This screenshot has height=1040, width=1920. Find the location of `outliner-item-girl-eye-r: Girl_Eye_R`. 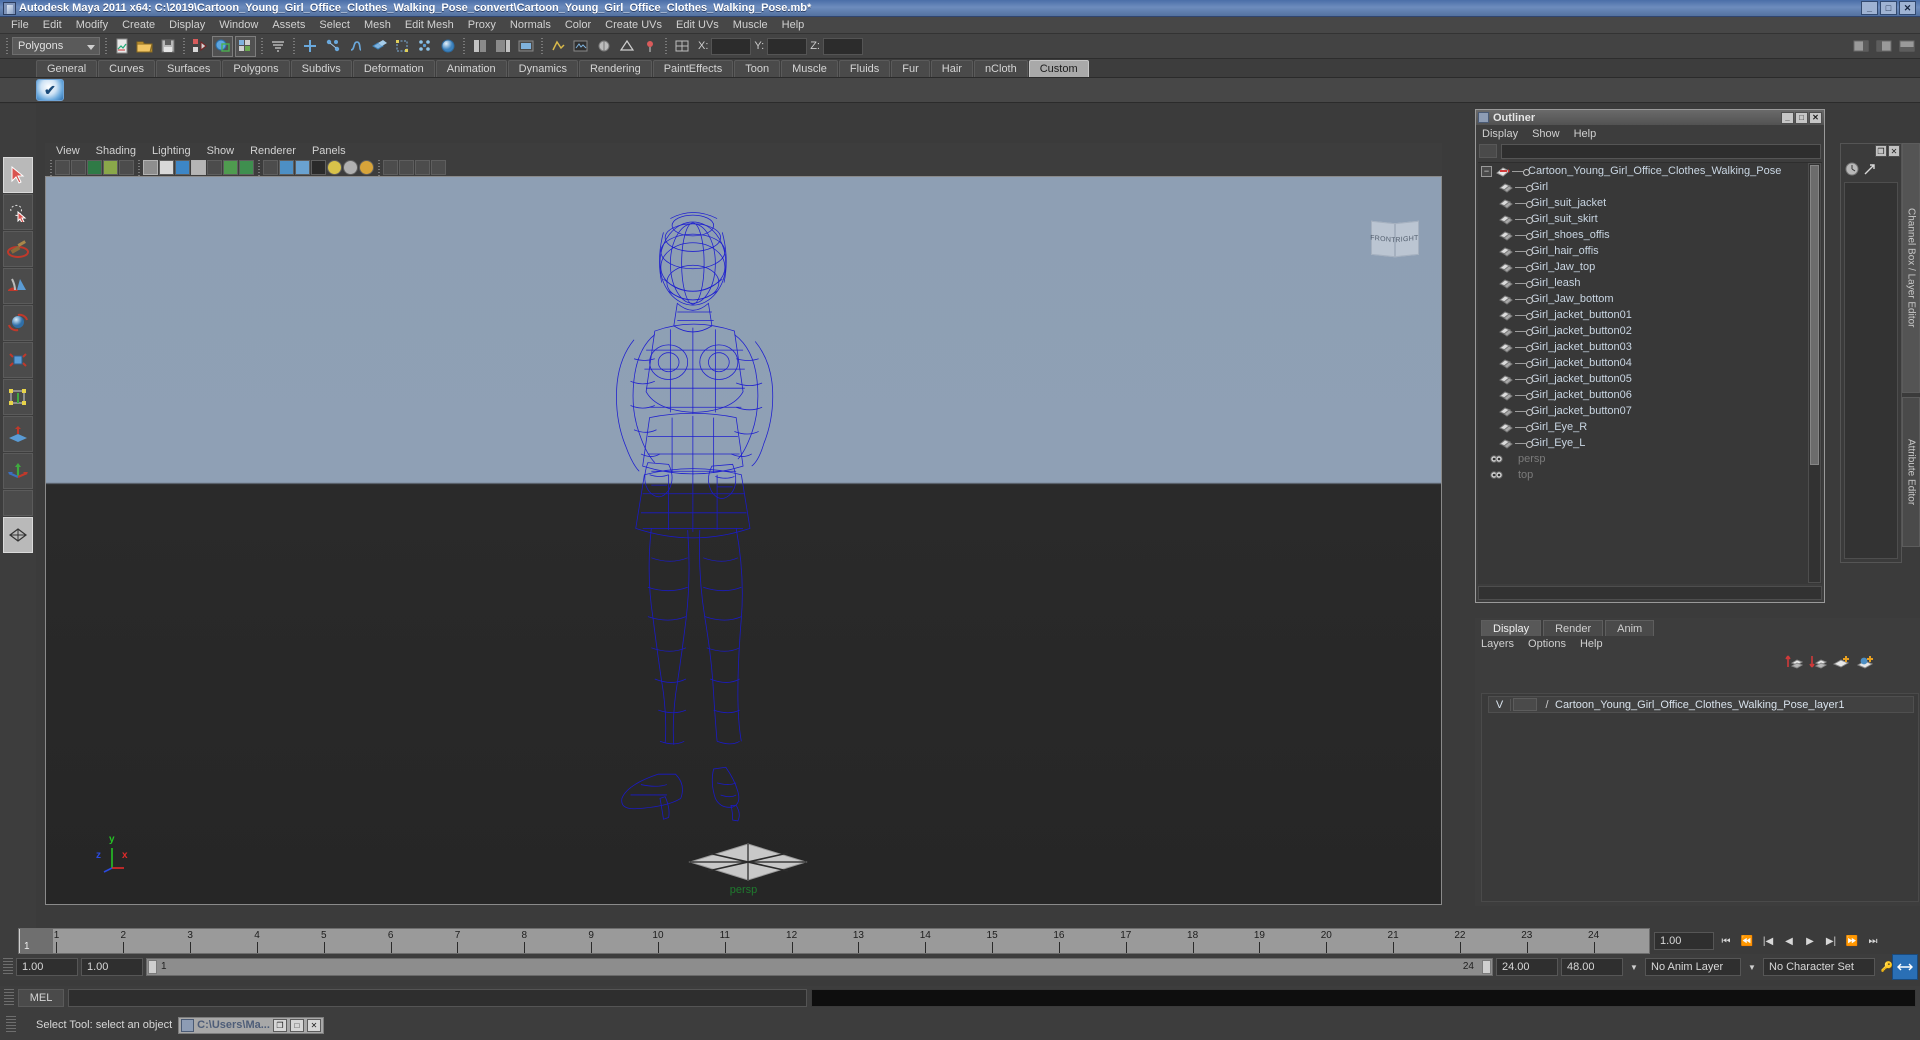

outliner-item-girl-eye-r: Girl_Eye_R is located at coordinates (1650, 427).